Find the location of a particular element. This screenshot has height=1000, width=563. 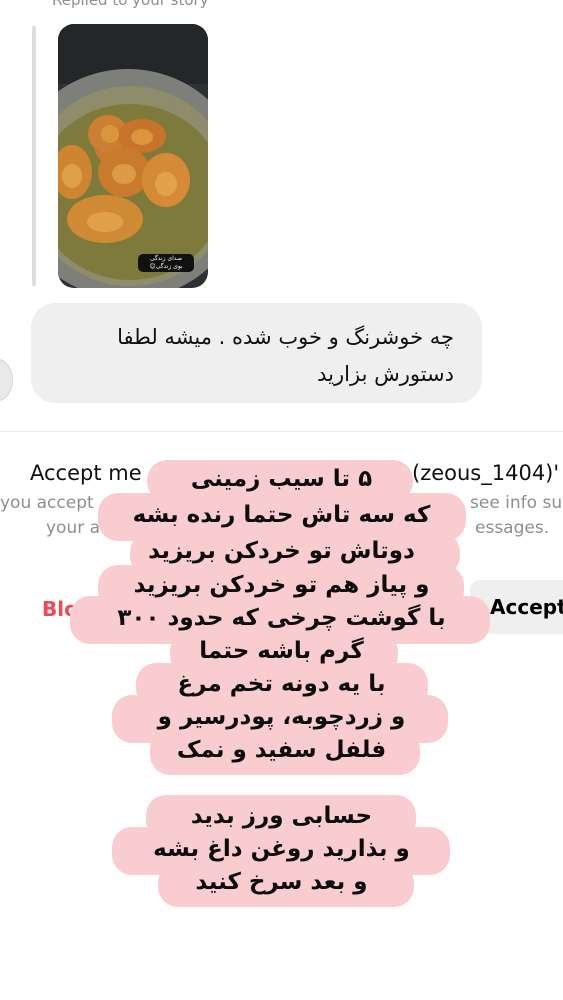

recipe-line: و پیاز هم تو خردکن بریزید is located at coordinates (281, 585).